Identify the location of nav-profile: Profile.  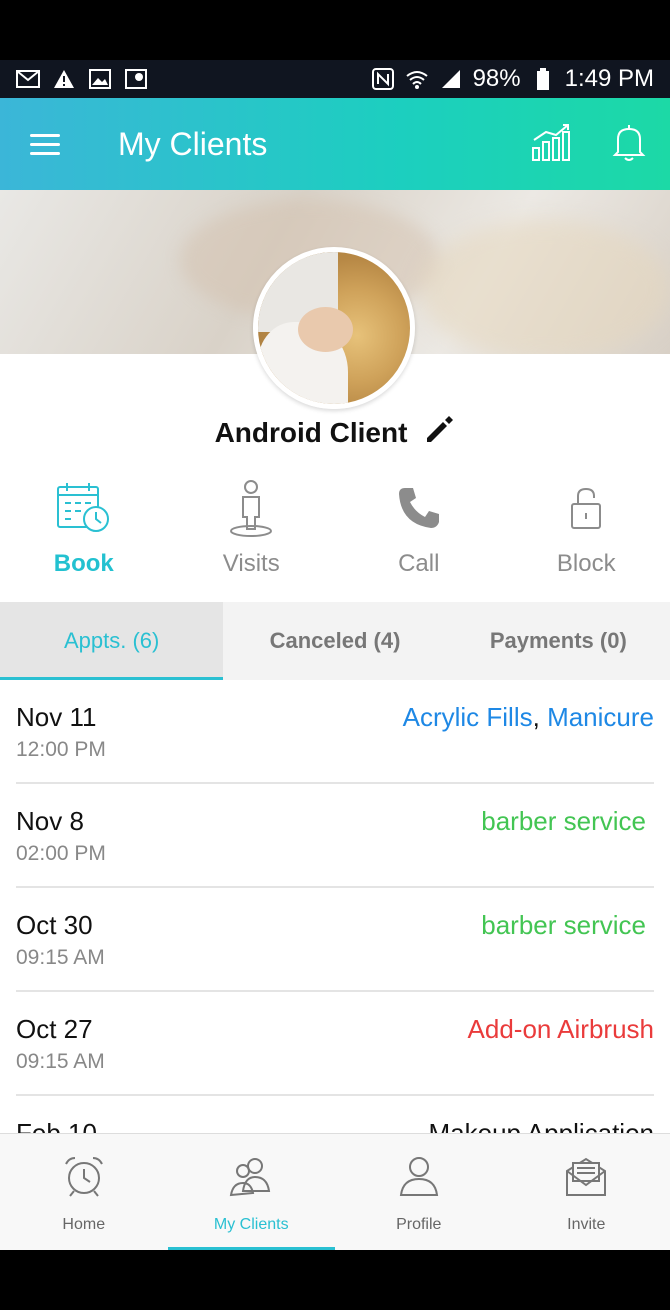
(419, 1192).